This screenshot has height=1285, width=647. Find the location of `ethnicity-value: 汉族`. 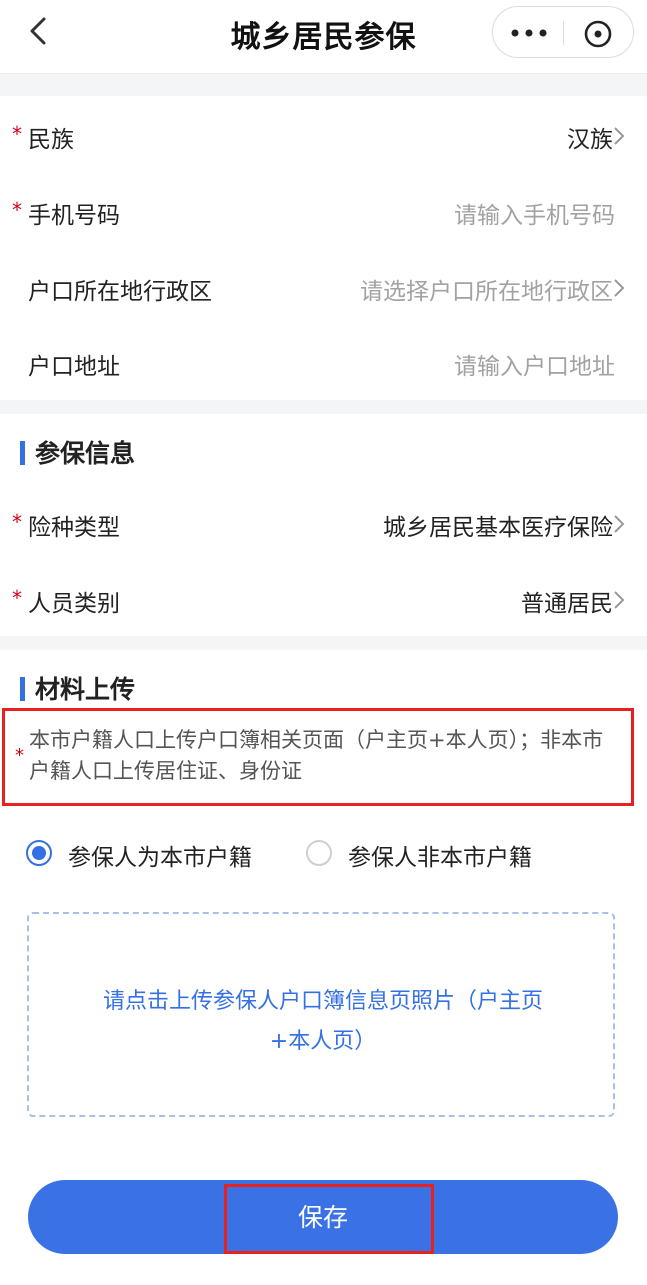

ethnicity-value: 汉族 is located at coordinates (590, 140).